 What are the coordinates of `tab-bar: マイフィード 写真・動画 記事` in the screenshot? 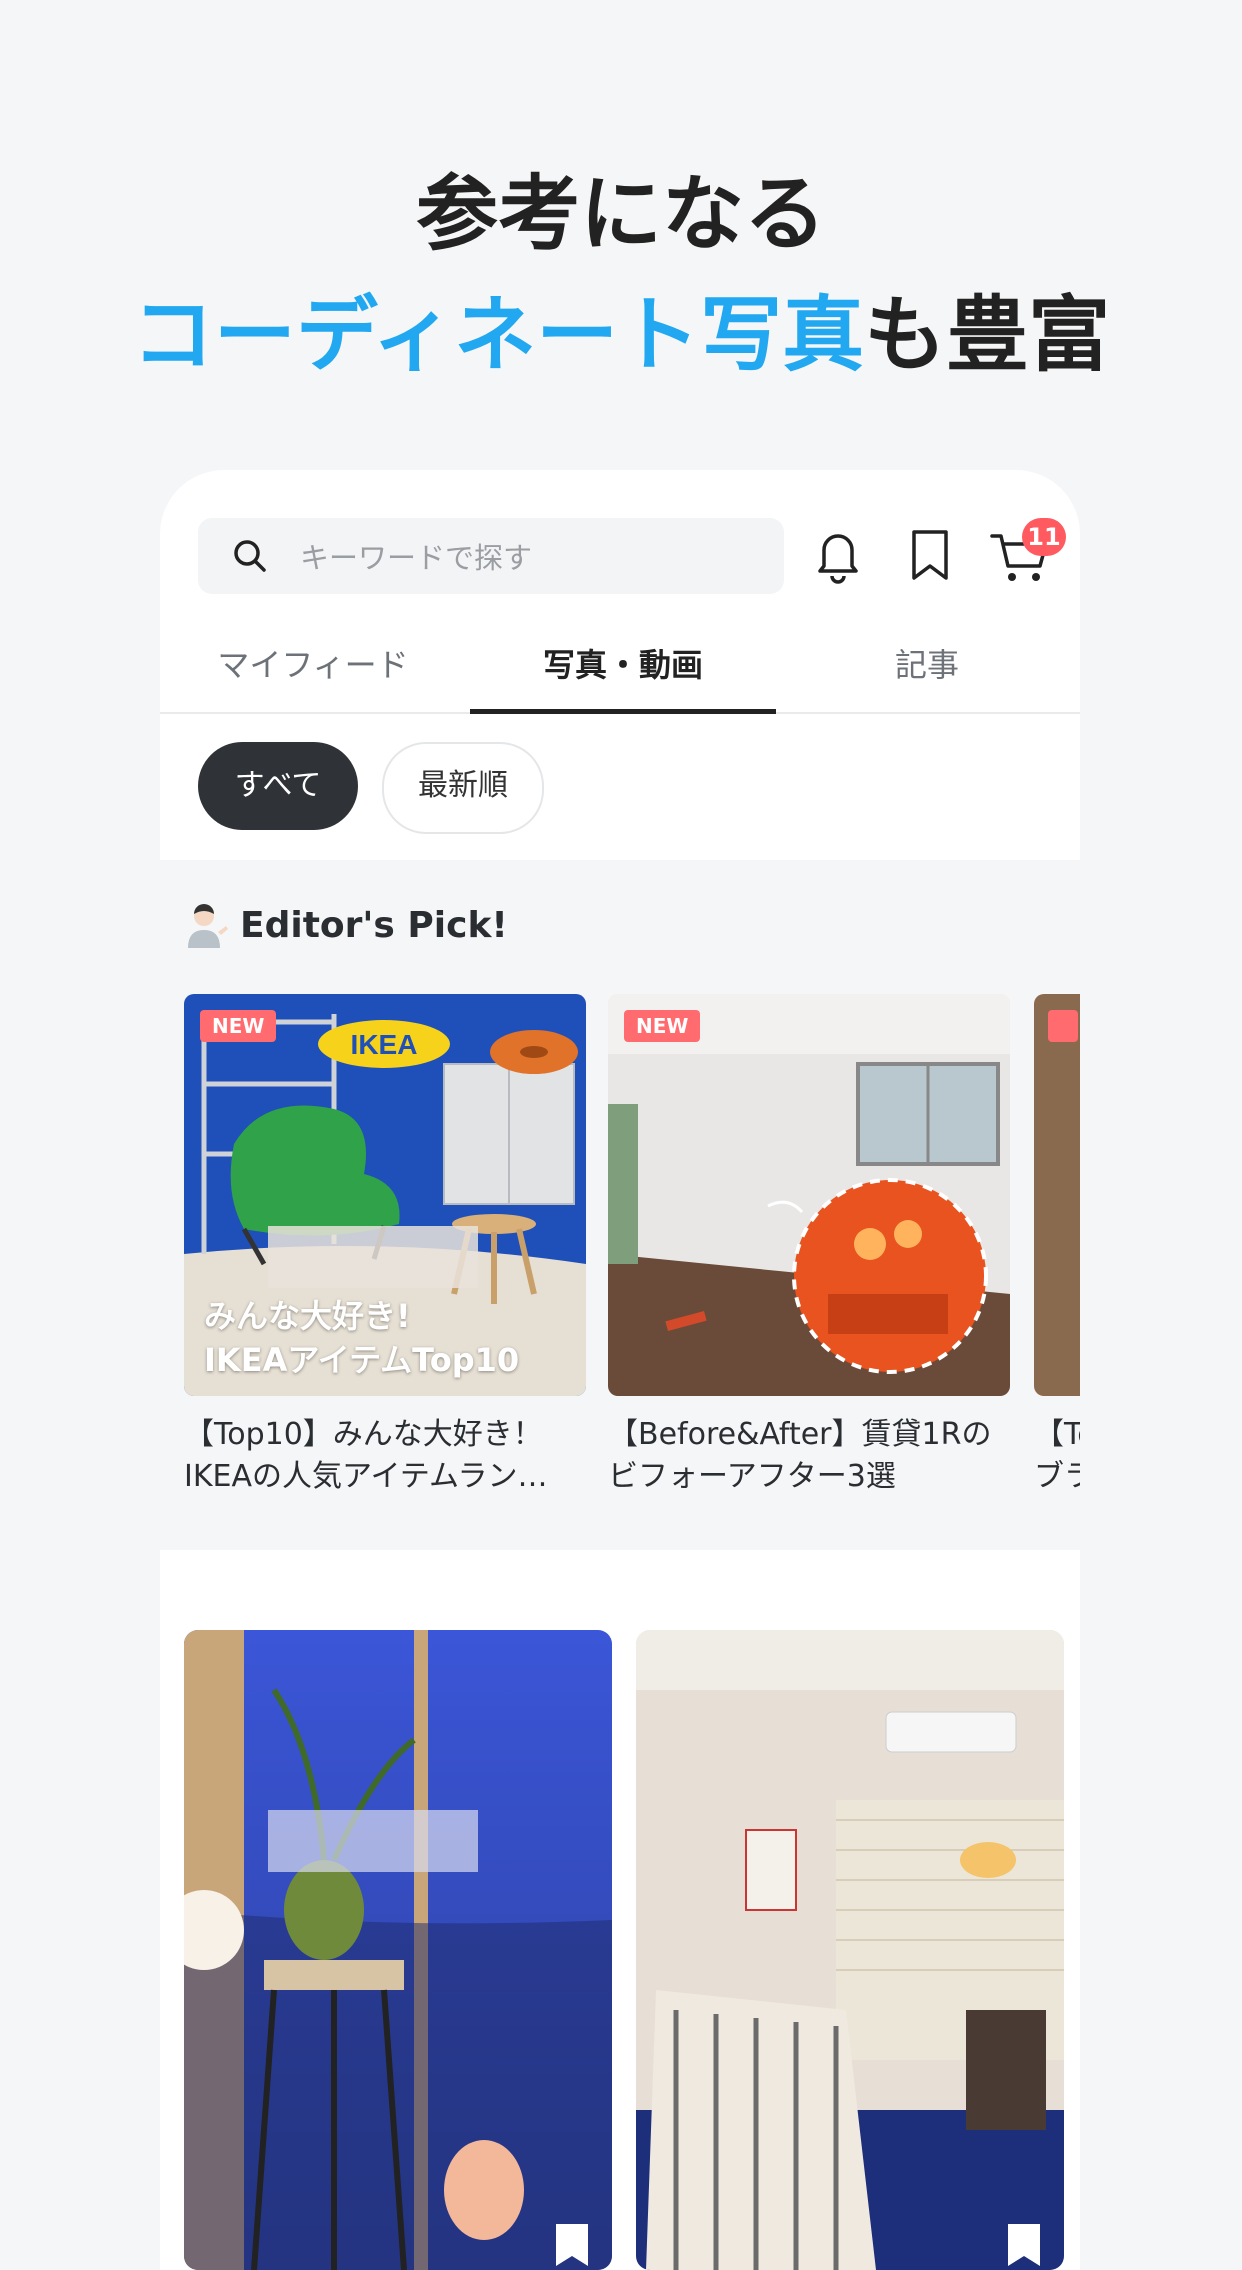 It's located at (620, 657).